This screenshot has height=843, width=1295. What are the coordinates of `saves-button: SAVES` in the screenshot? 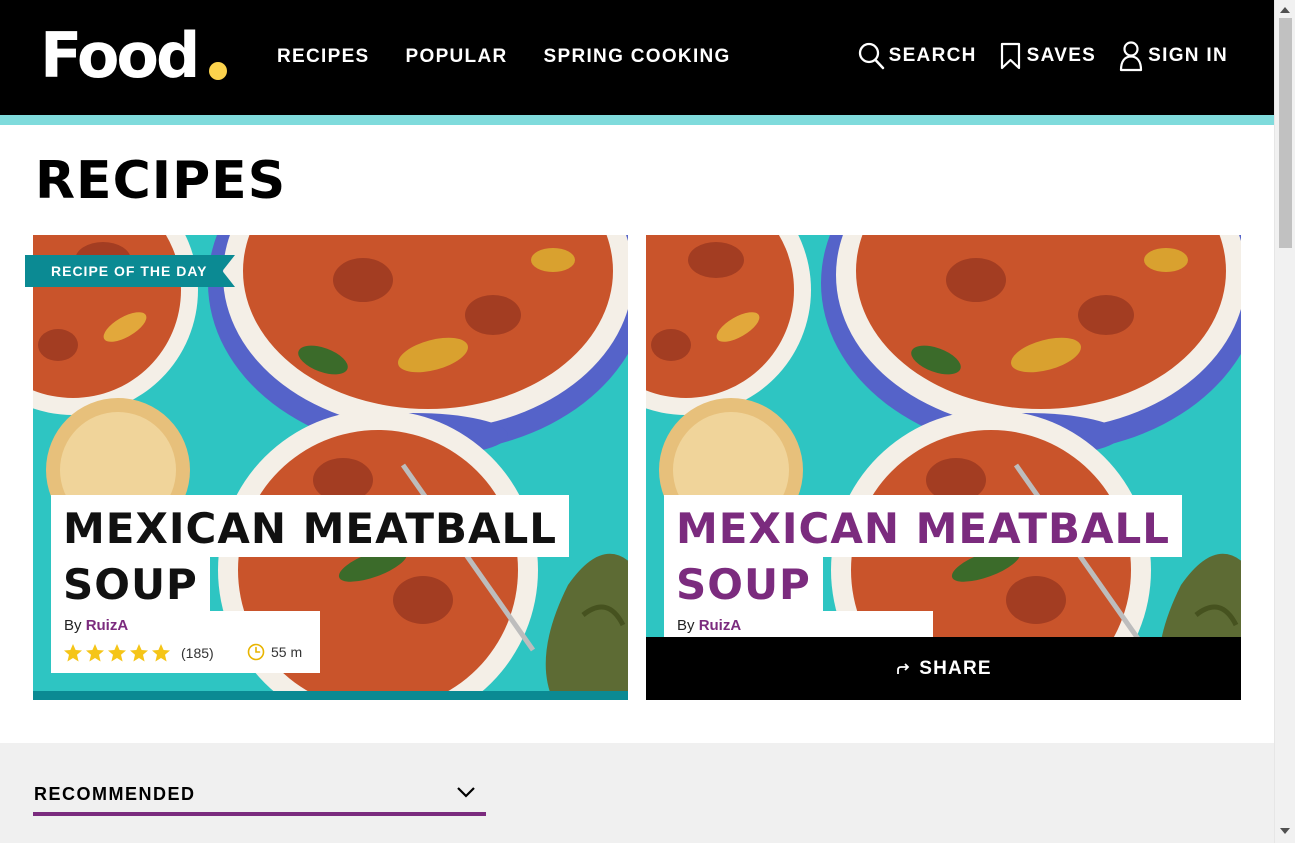 It's located at (1048, 56).